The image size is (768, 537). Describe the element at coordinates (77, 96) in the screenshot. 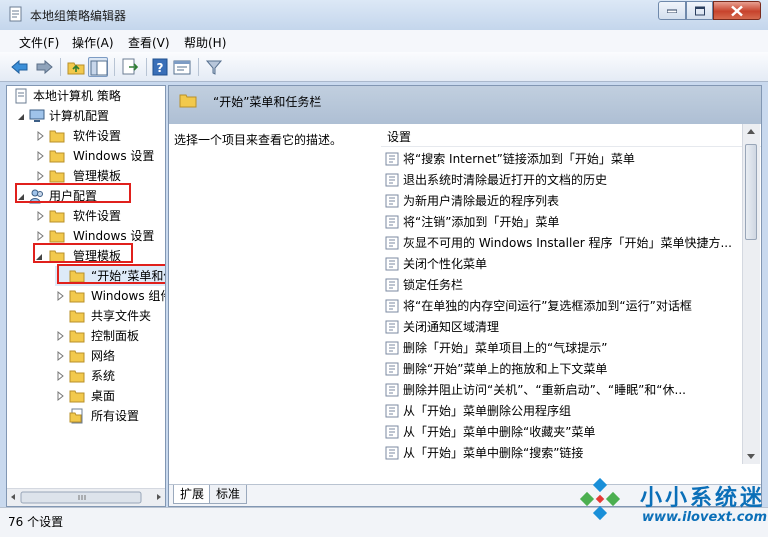

I see `tree-label: 本地计算机 策略` at that location.